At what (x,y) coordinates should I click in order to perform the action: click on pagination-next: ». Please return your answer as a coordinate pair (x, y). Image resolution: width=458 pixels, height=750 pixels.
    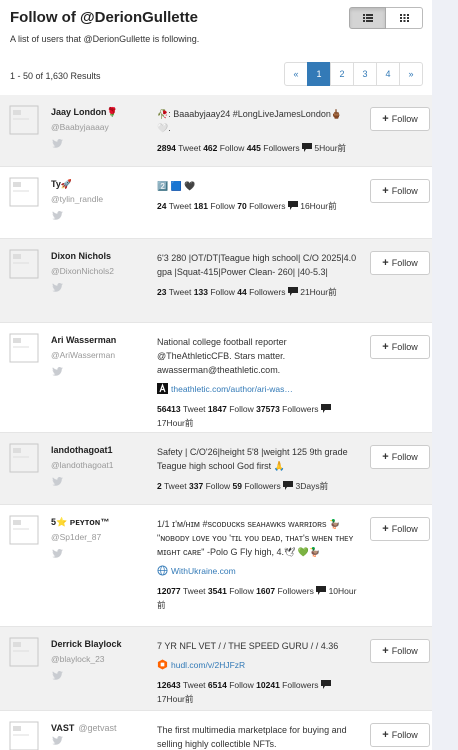
    Looking at the image, I should click on (411, 74).